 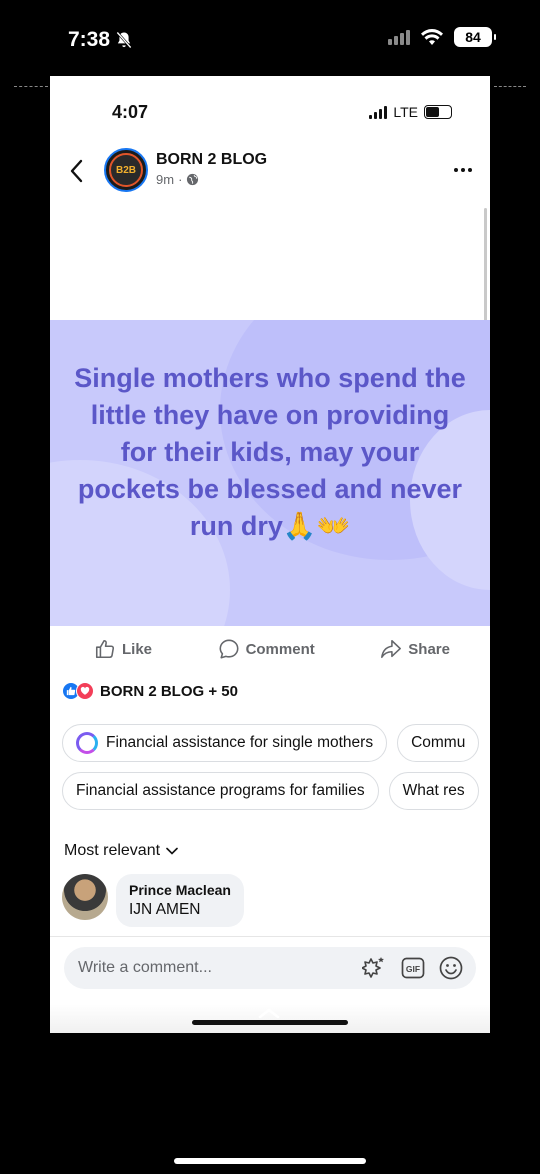 I want to click on globe-icon, so click(x=193, y=179).